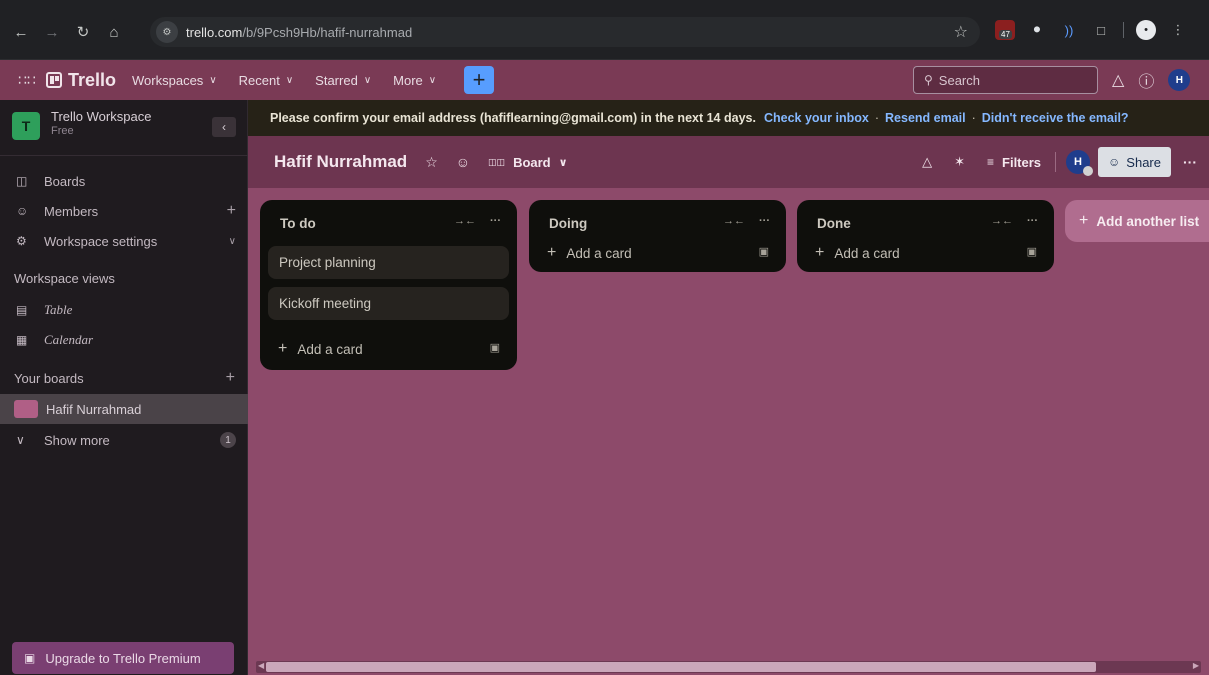 This screenshot has width=1209, height=675. Describe the element at coordinates (124, 181) in the screenshot. I see `sidebar-item-boards: ◫ Boards` at that location.